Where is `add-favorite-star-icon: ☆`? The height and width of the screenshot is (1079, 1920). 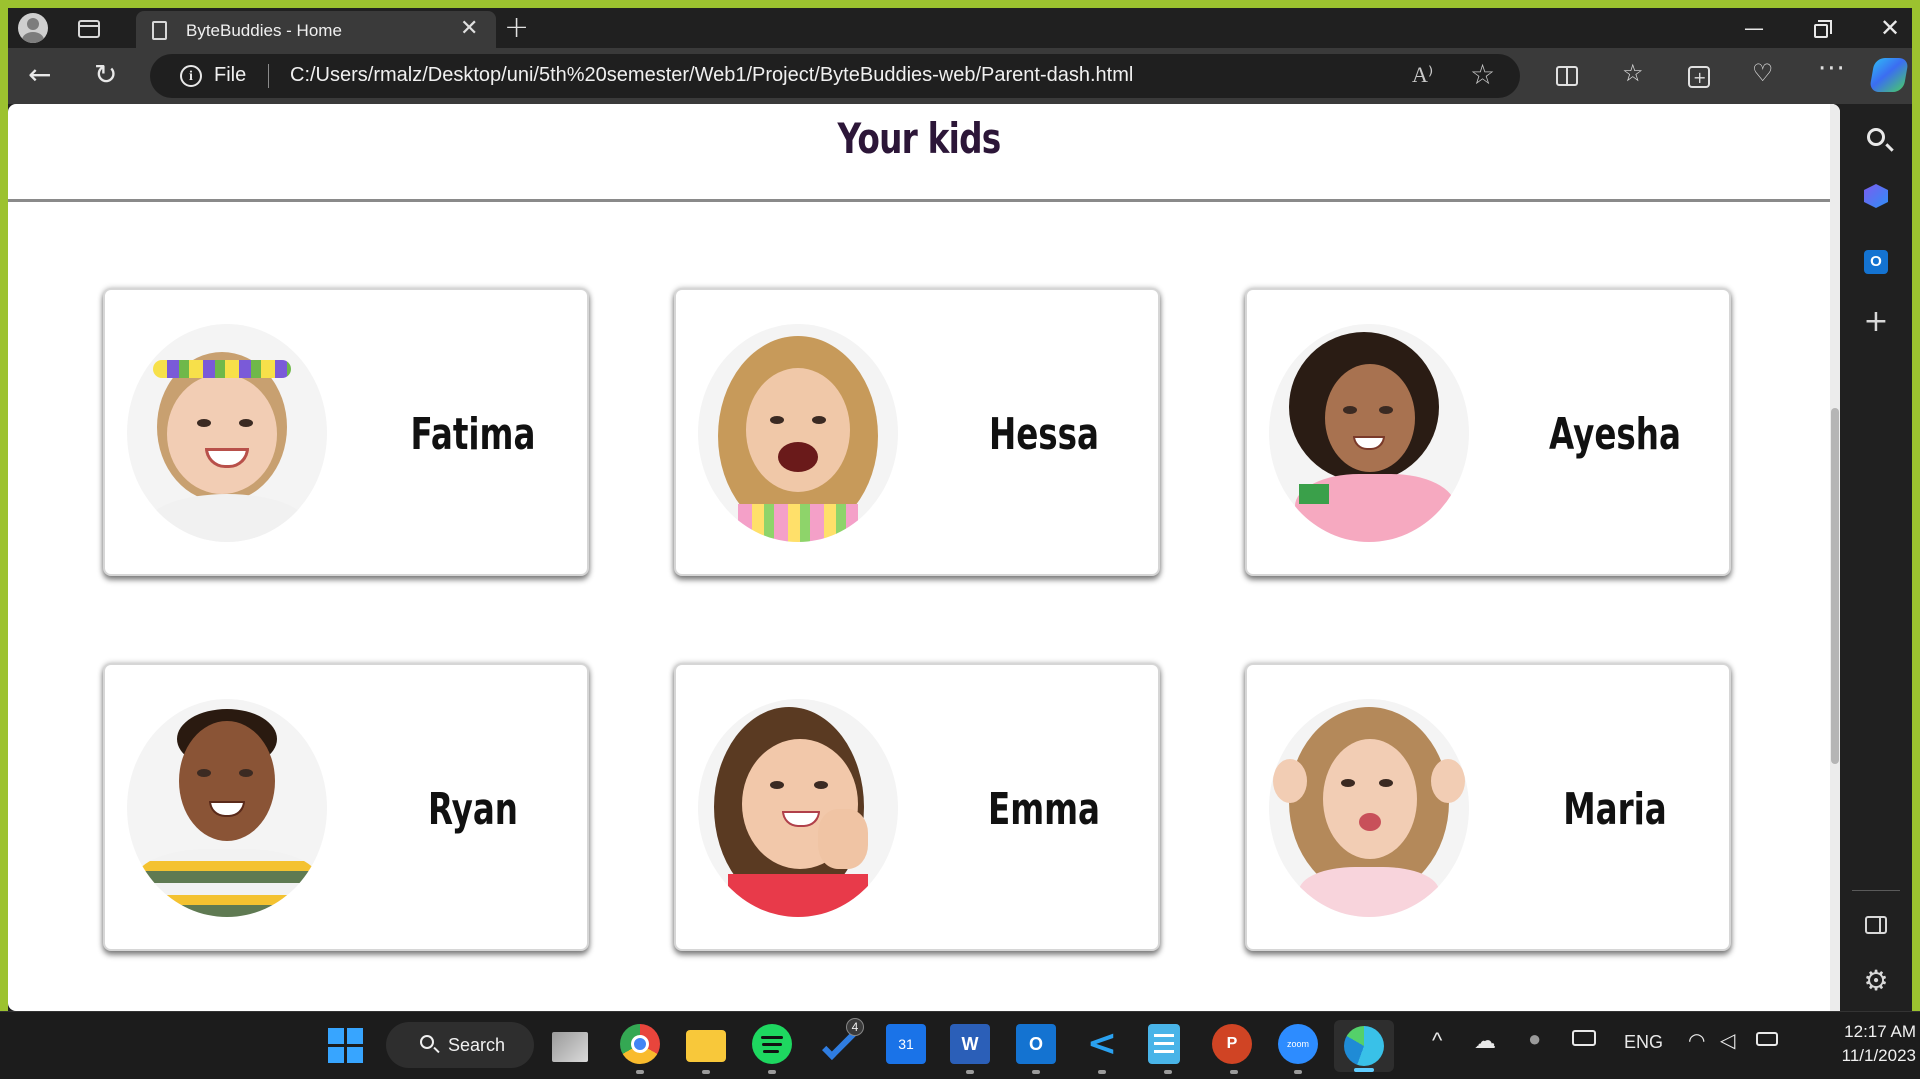 add-favorite-star-icon: ☆ is located at coordinates (1482, 74).